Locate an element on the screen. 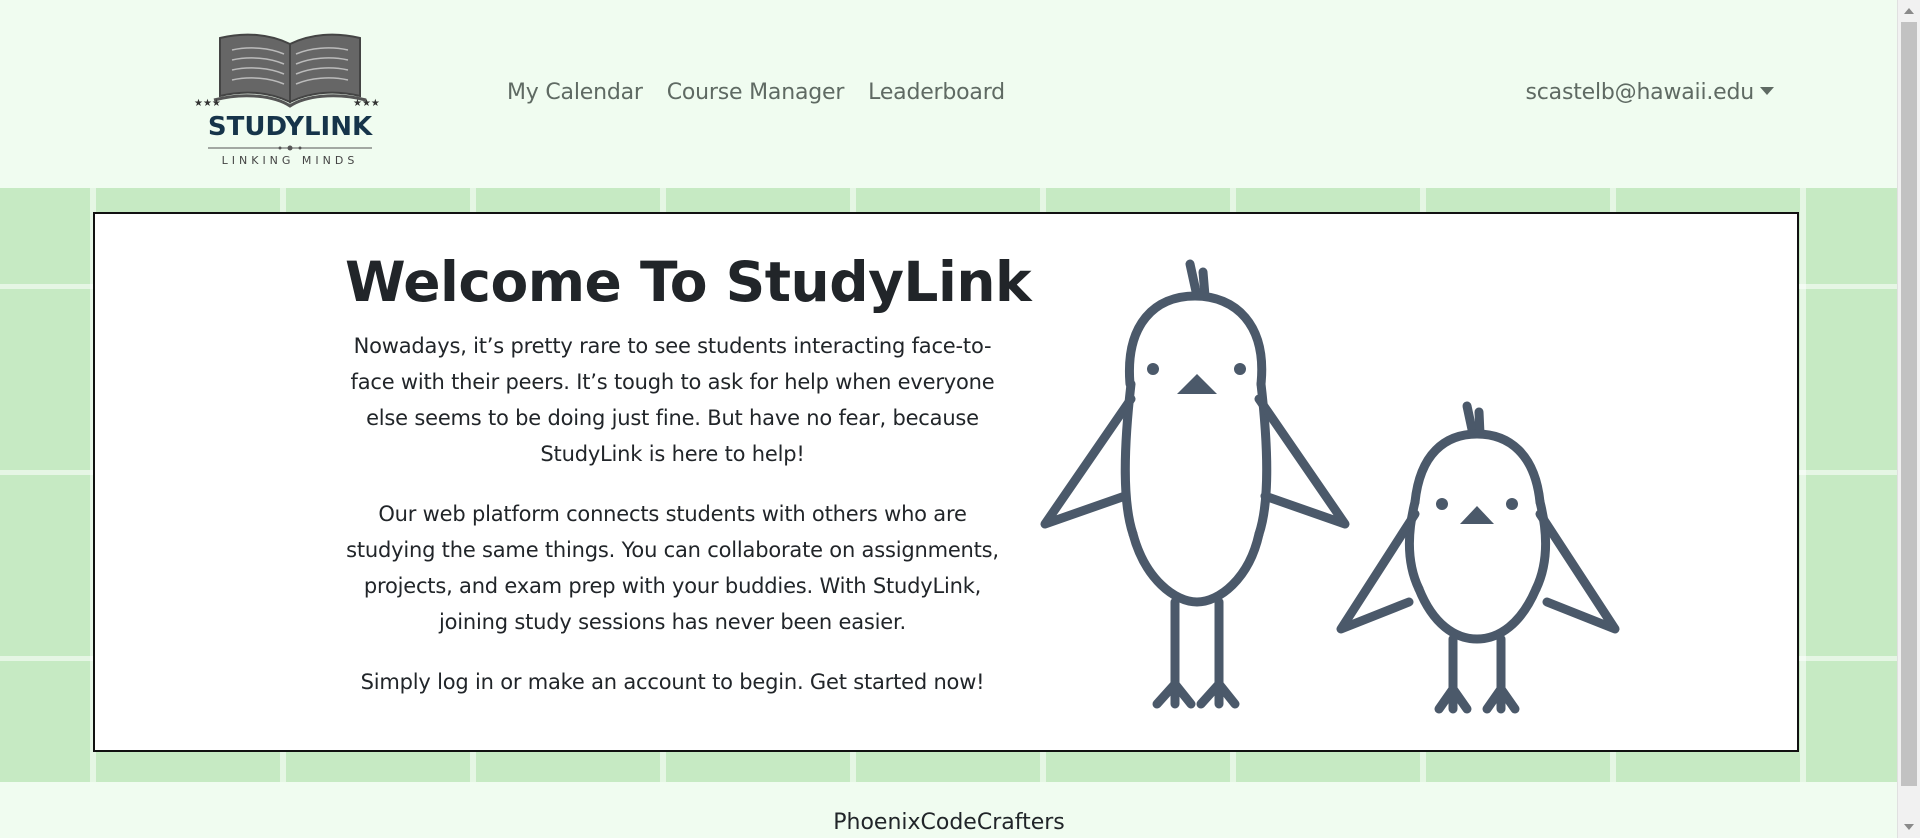 This screenshot has width=1920, height=838. scrollbar-thumb is located at coordinates (1909, 404).